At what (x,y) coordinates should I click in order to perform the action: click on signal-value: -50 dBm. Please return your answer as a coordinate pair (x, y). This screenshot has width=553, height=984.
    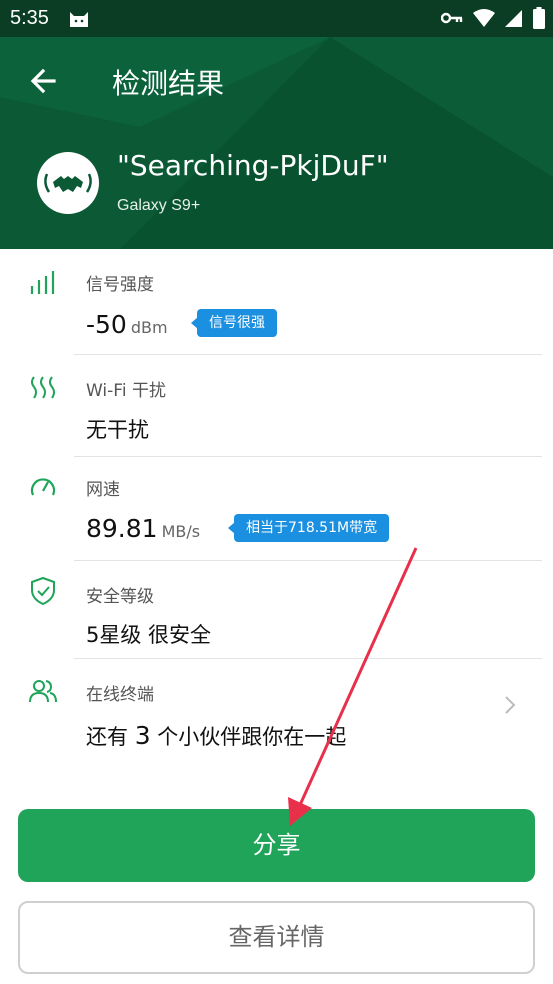
    Looking at the image, I should click on (127, 324).